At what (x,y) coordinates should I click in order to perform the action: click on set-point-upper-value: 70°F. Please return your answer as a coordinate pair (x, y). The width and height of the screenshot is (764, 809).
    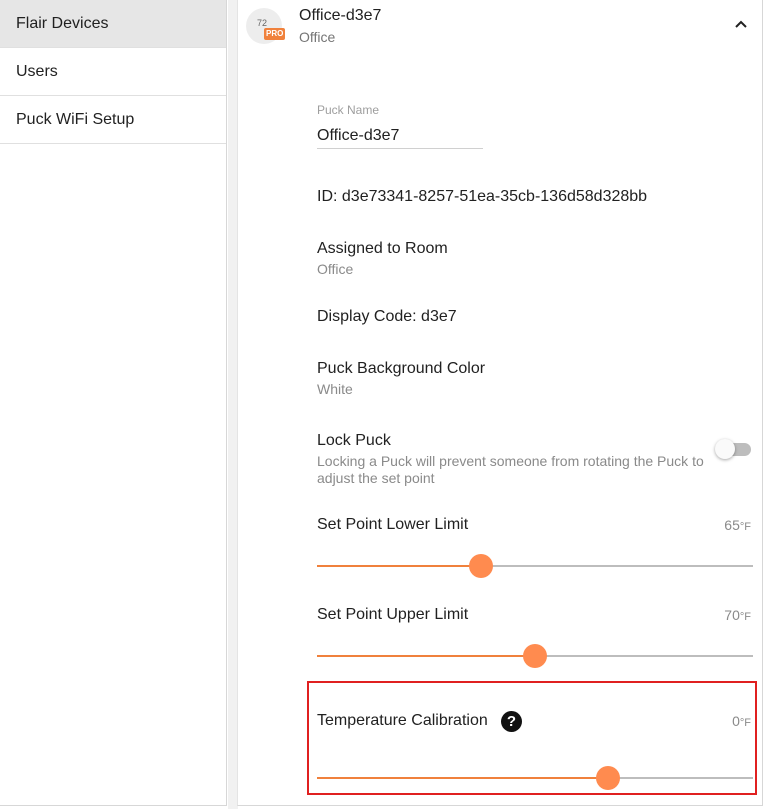
    Looking at the image, I should click on (737, 615).